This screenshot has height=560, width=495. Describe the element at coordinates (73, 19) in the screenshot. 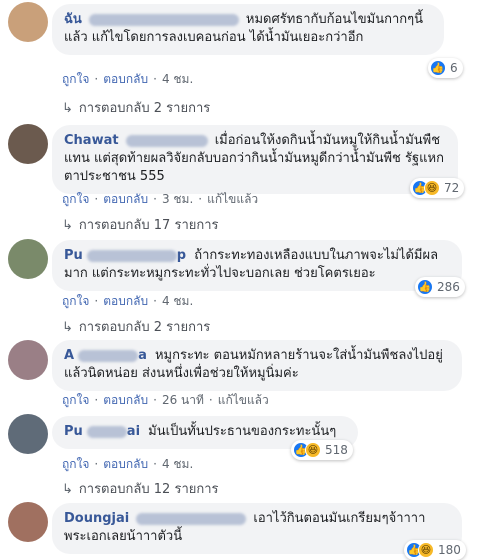

I see `commenter-name: ฉัน` at that location.